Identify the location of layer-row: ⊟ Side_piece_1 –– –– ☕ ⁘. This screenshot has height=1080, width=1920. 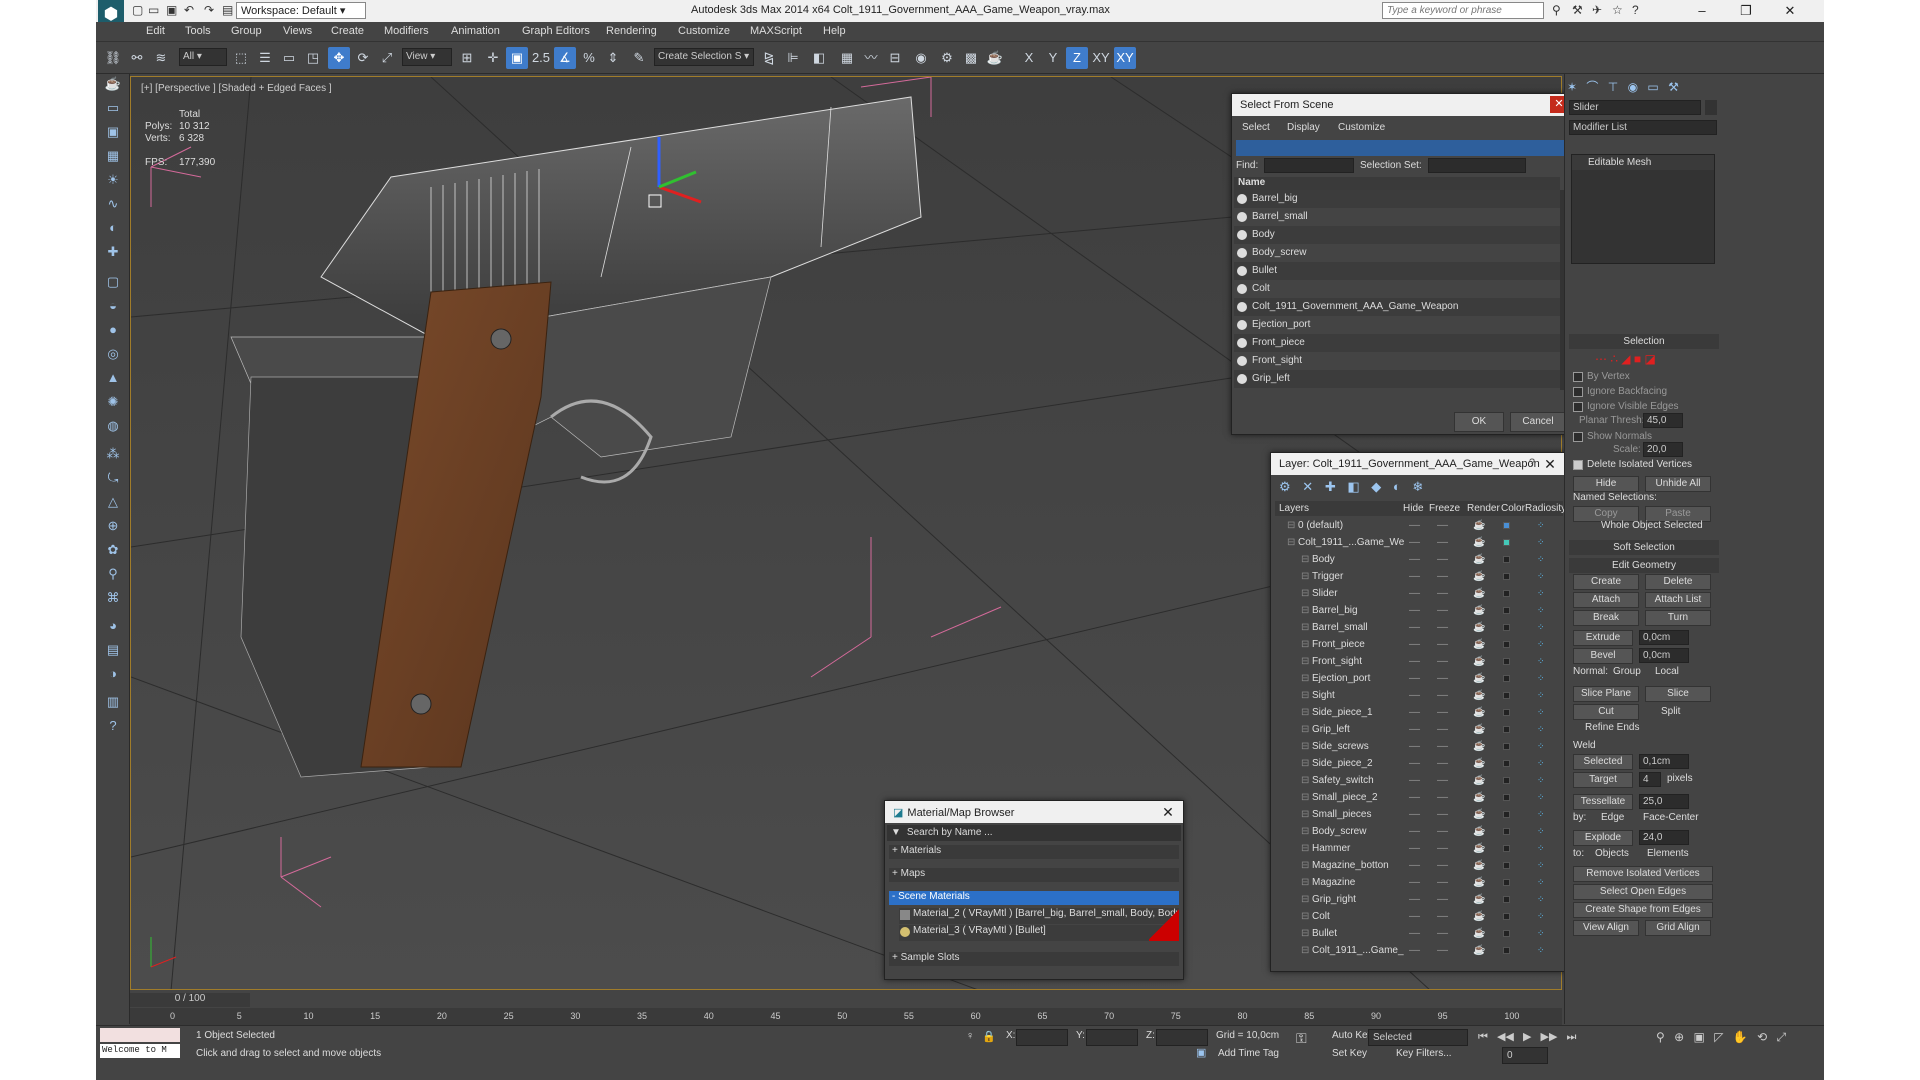
(1420, 712).